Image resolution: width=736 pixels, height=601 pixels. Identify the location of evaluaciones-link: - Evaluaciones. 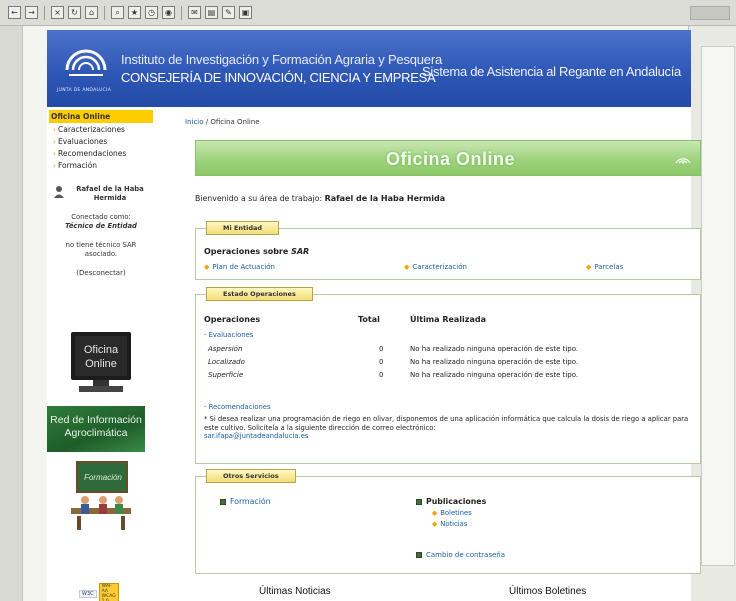
(228, 335).